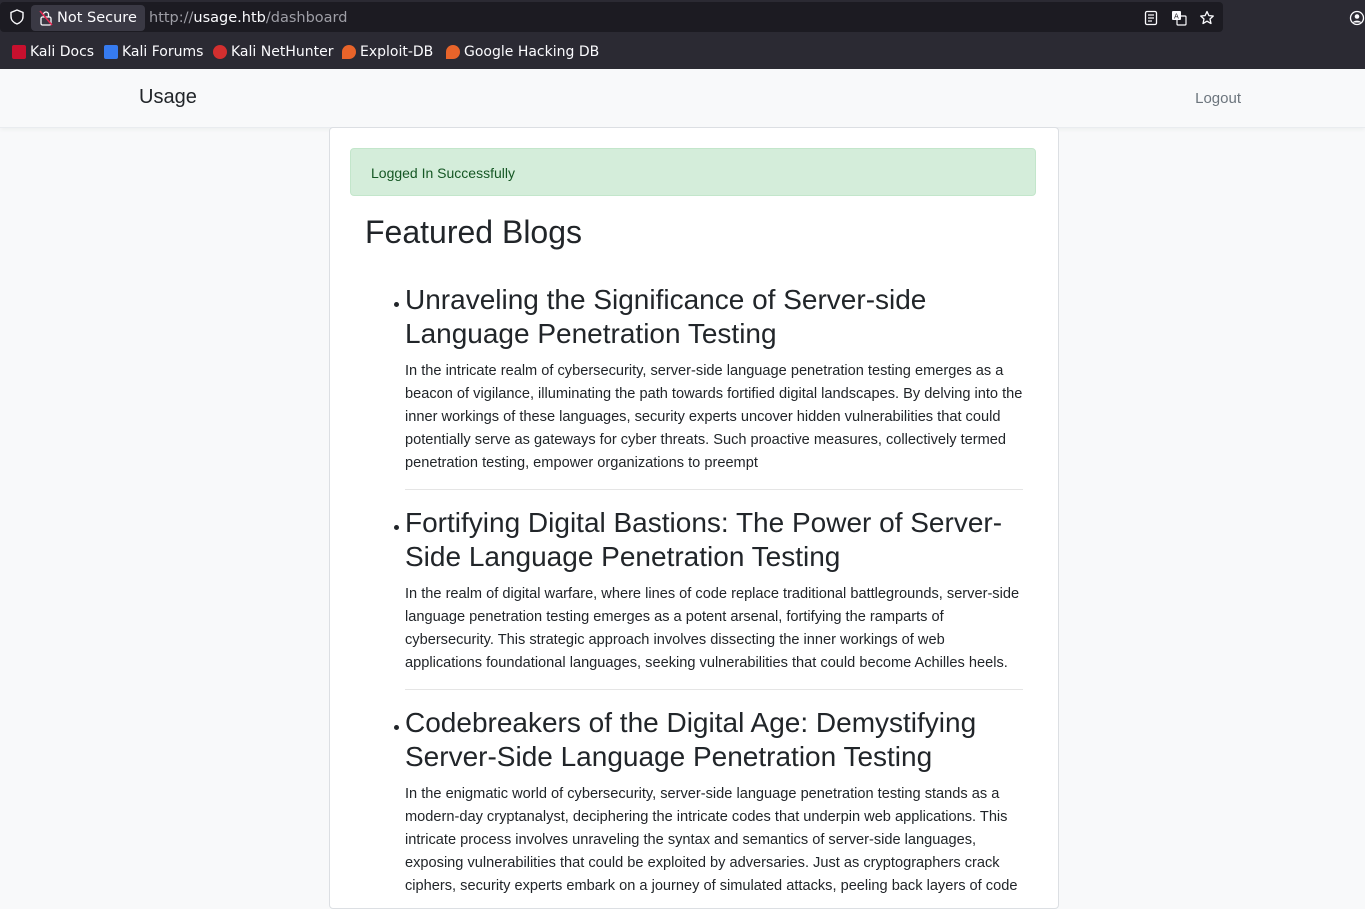 The height and width of the screenshot is (909, 1365). Describe the element at coordinates (17, 17) in the screenshot. I see `shield-icon` at that location.